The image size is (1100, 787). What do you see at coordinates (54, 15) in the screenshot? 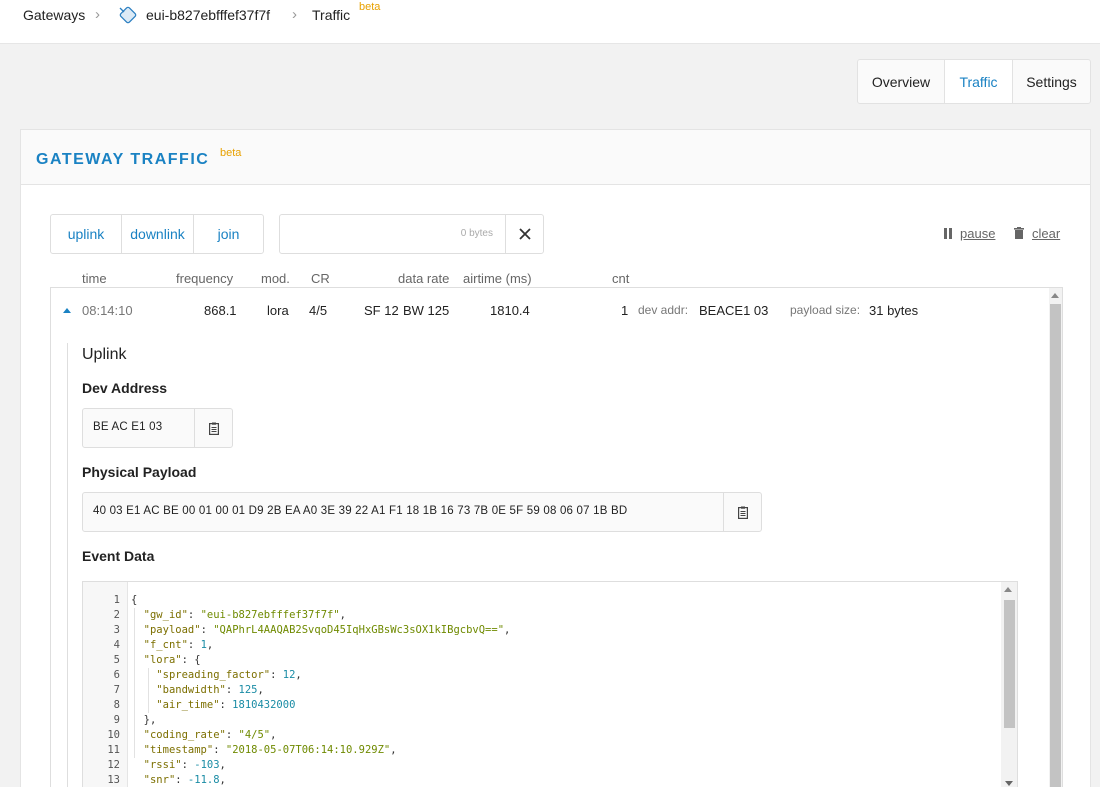
I see `breadcrumb-gateways: Gateways` at bounding box center [54, 15].